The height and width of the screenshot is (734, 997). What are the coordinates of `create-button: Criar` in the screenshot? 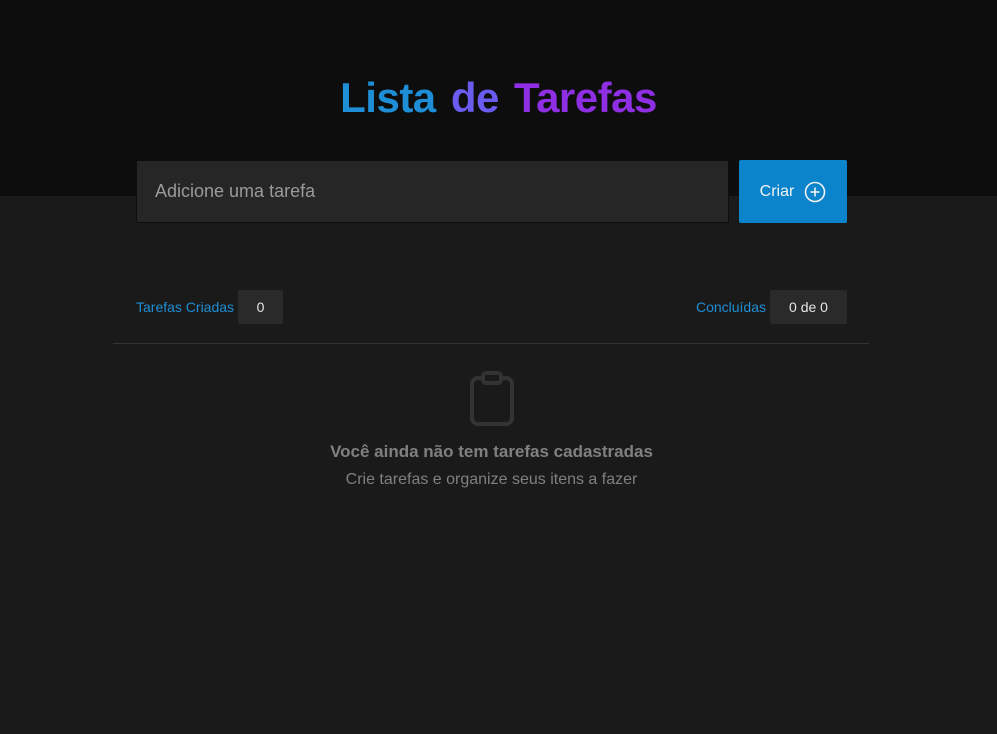 It's located at (793, 191).